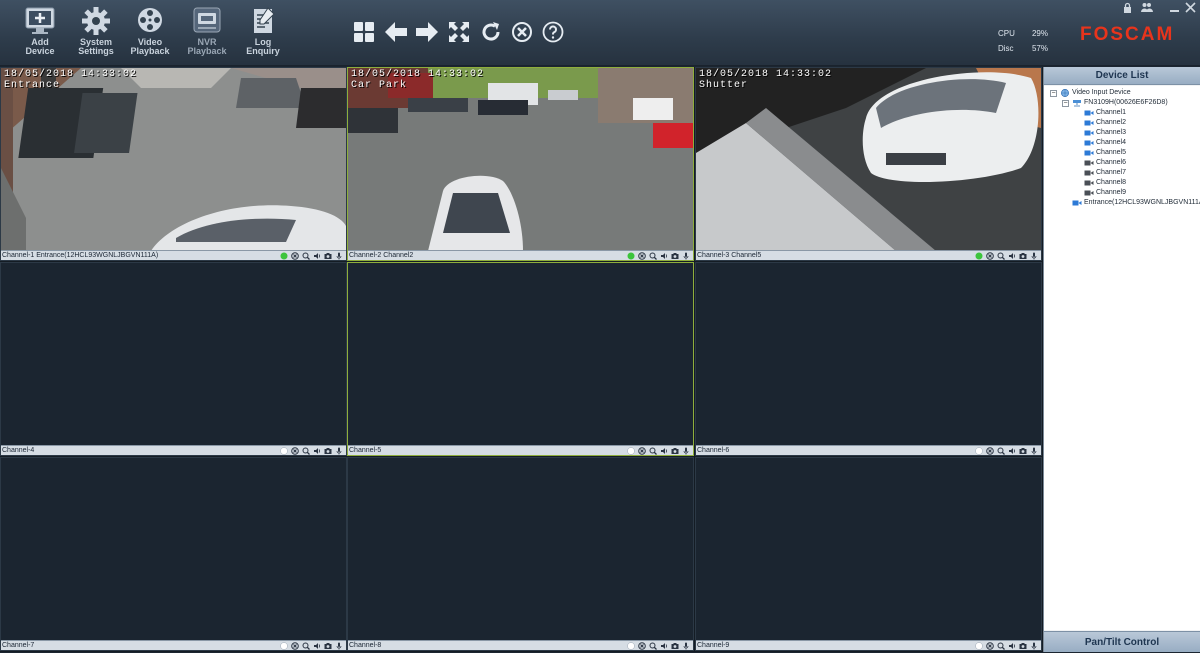  What do you see at coordinates (40, 46) in the screenshot?
I see `add-device-label: Add Device` at bounding box center [40, 46].